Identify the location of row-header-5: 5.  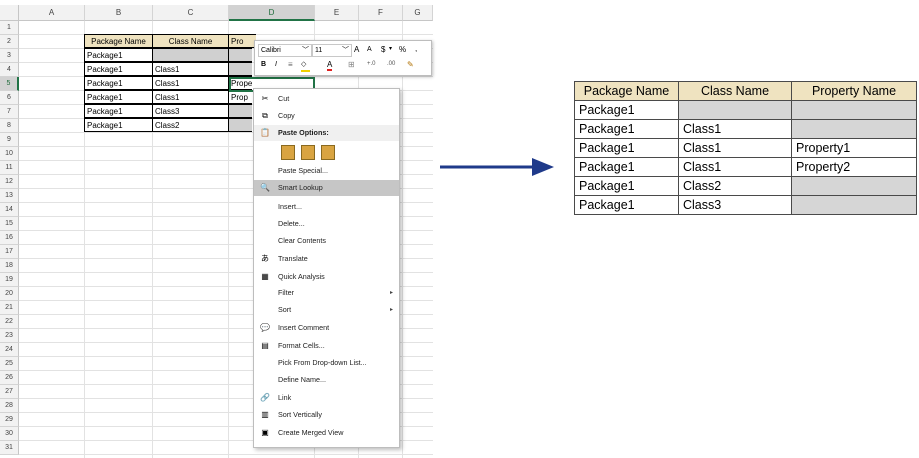
(9, 84).